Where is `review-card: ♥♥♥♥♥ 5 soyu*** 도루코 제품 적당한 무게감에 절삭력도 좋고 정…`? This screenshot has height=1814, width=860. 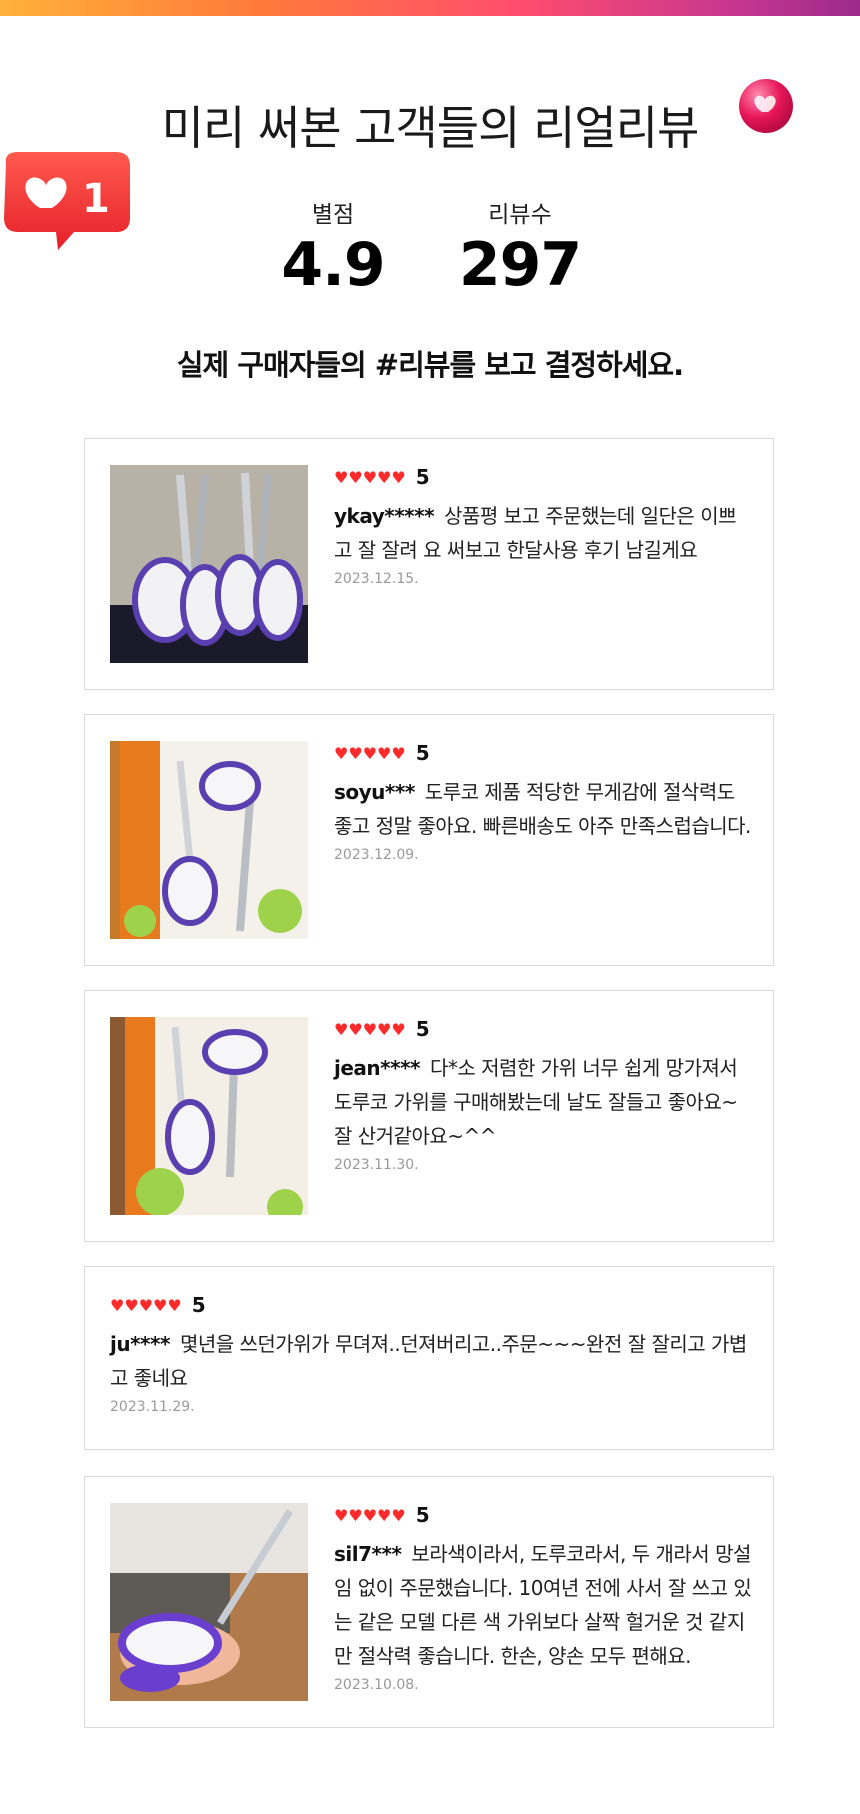 review-card: ♥♥♥♥♥ 5 soyu*** 도루코 제품 적당한 무게감에 절삭력도 좋고 정… is located at coordinates (429, 840).